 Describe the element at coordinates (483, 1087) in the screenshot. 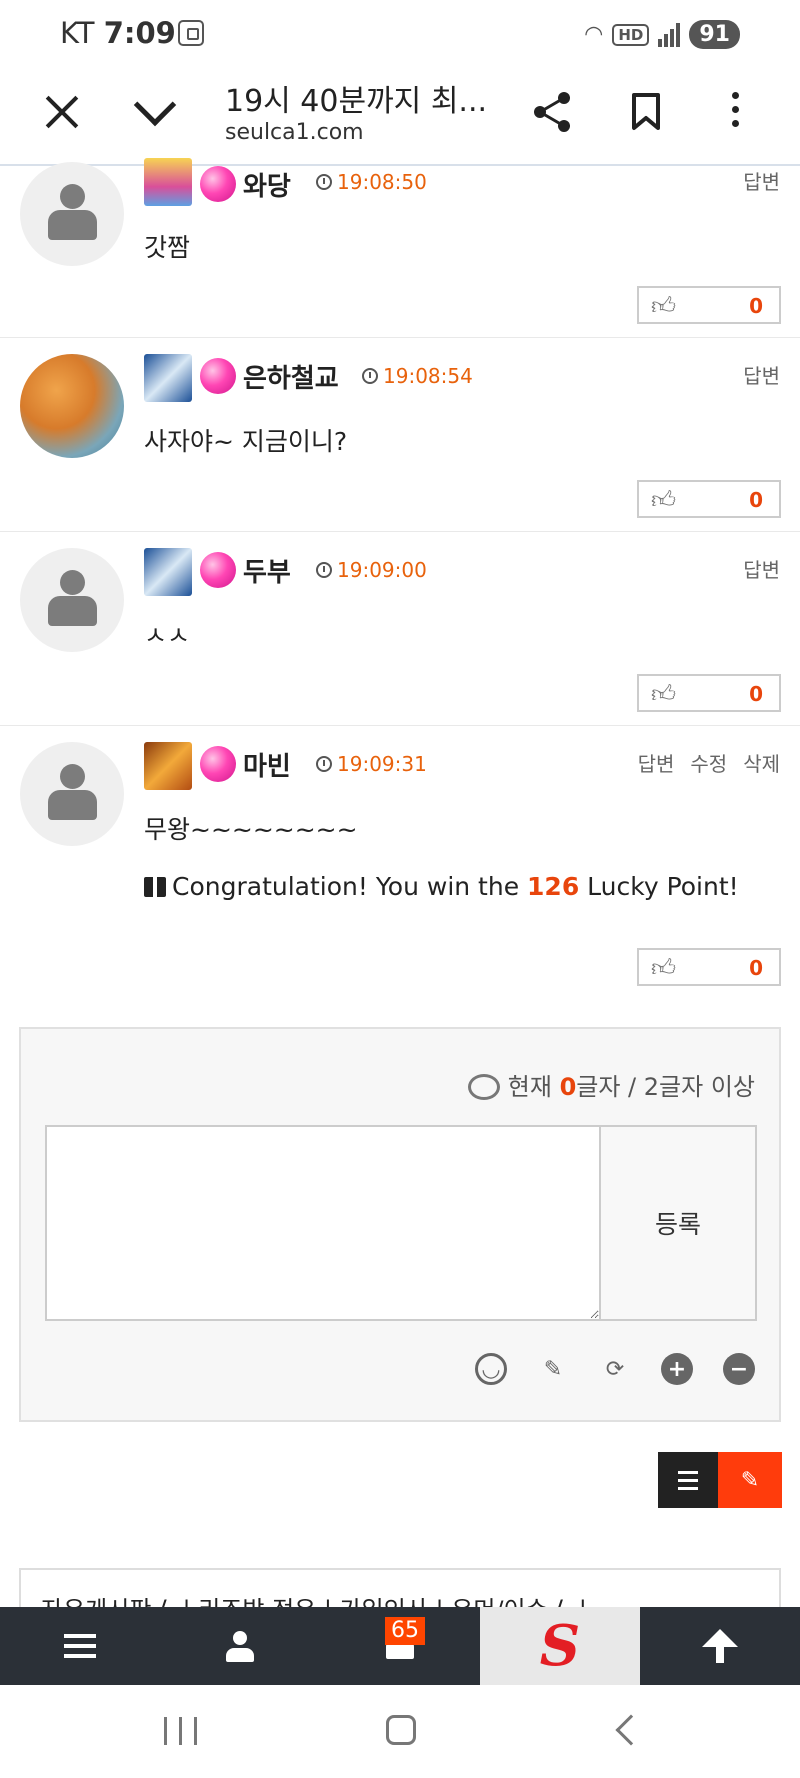

I see `speech-bubble-icon` at that location.